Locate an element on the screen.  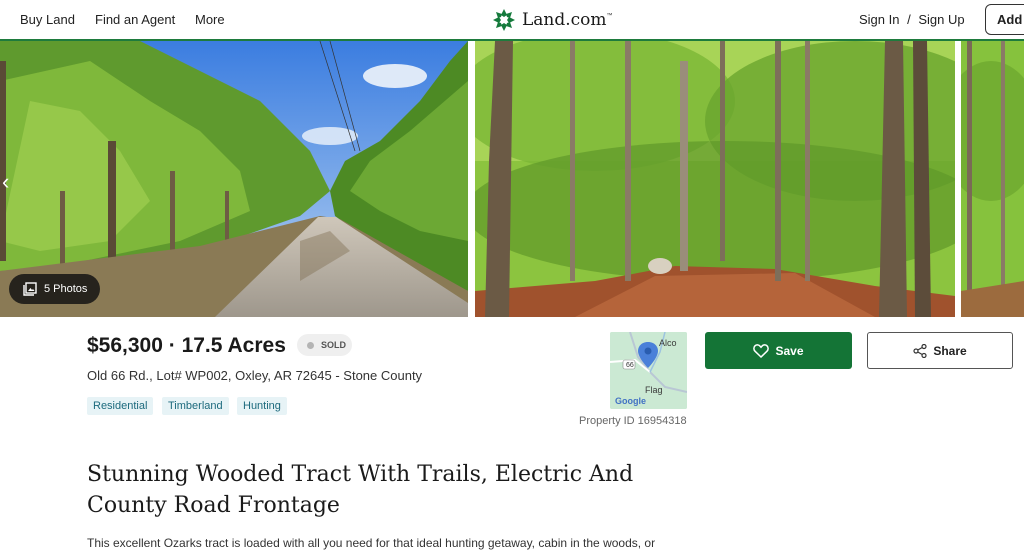
photos-icon is located at coordinates (30, 289).